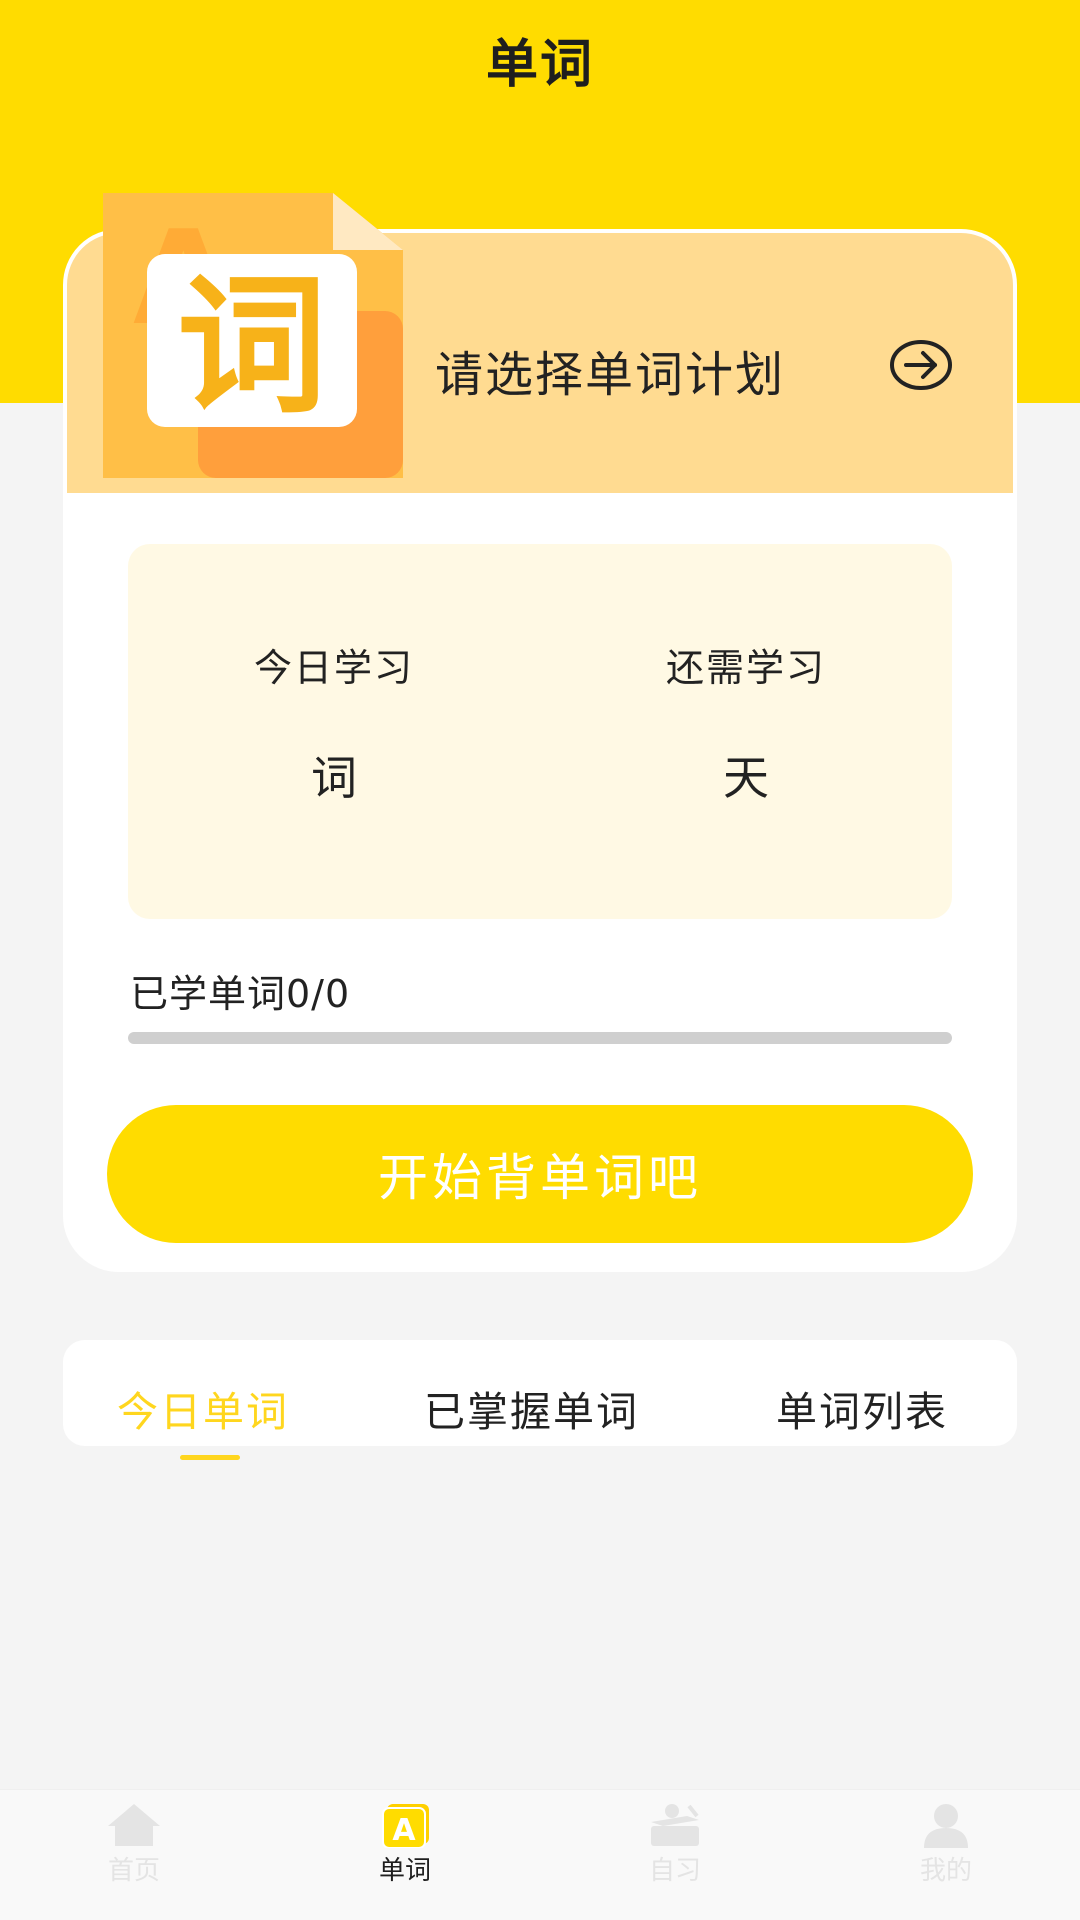 The width and height of the screenshot is (1080, 1920). I want to click on tab-word-list: 单词列表, so click(862, 1408).